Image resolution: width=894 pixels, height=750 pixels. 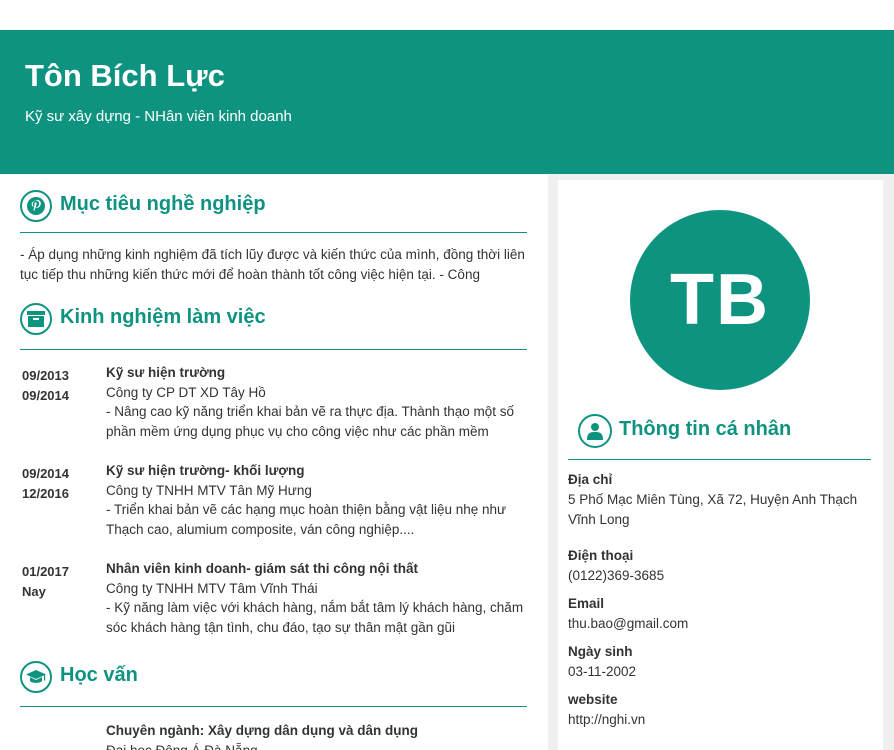 I want to click on email-value: thu.bao@gmail.com, so click(x=628, y=623).